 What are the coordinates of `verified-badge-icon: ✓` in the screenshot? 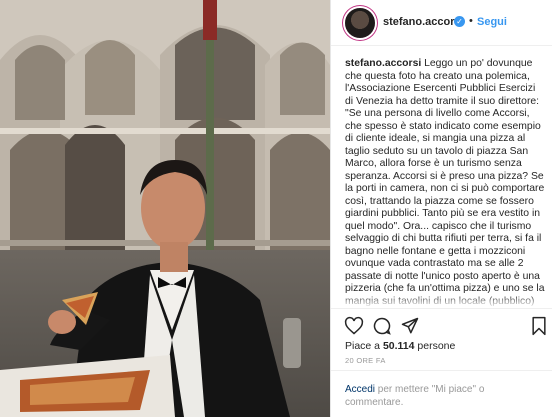 It's located at (459, 21).